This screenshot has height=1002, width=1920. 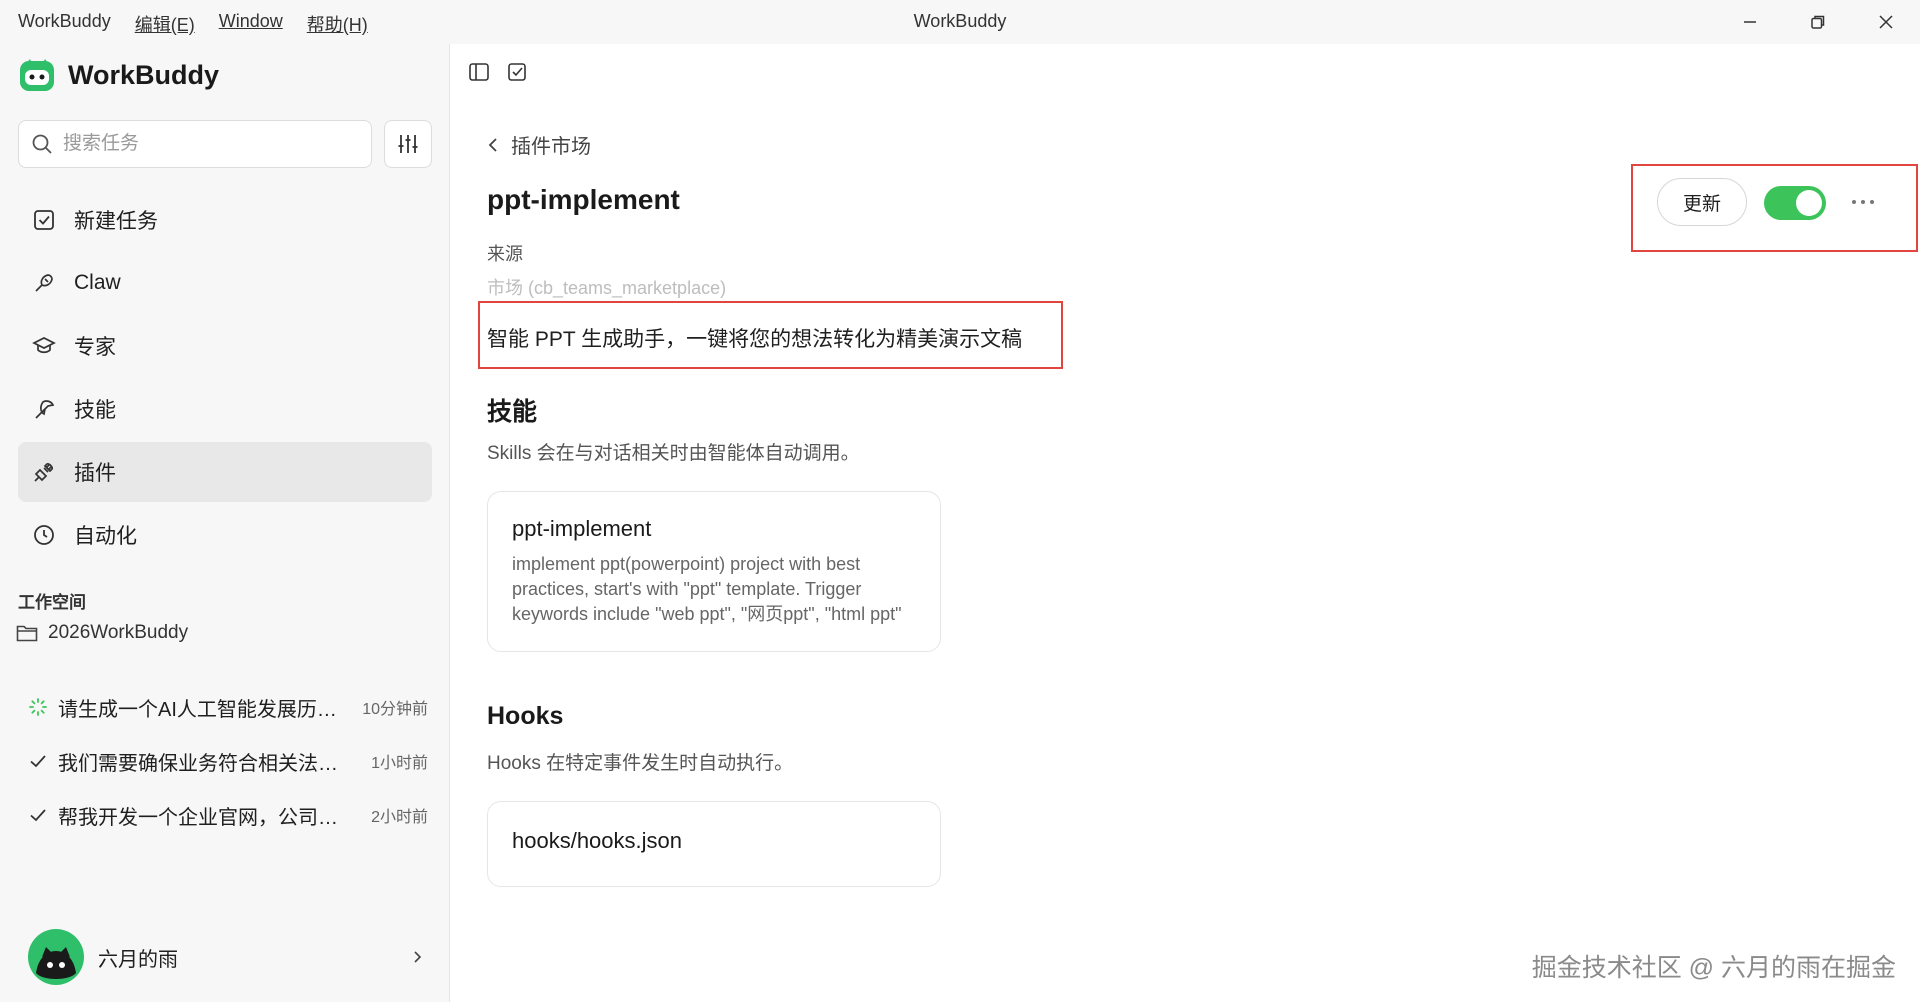 I want to click on plugin-enable-toggle, so click(x=1795, y=203).